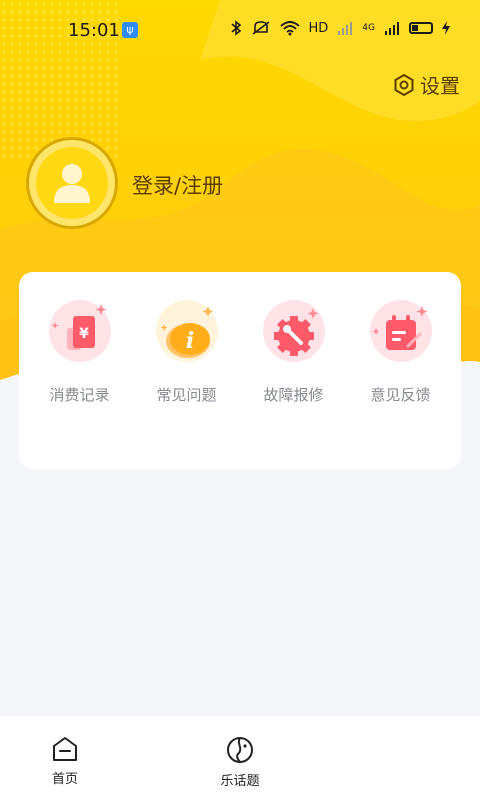  I want to click on settings-button: 设置, so click(426, 84).